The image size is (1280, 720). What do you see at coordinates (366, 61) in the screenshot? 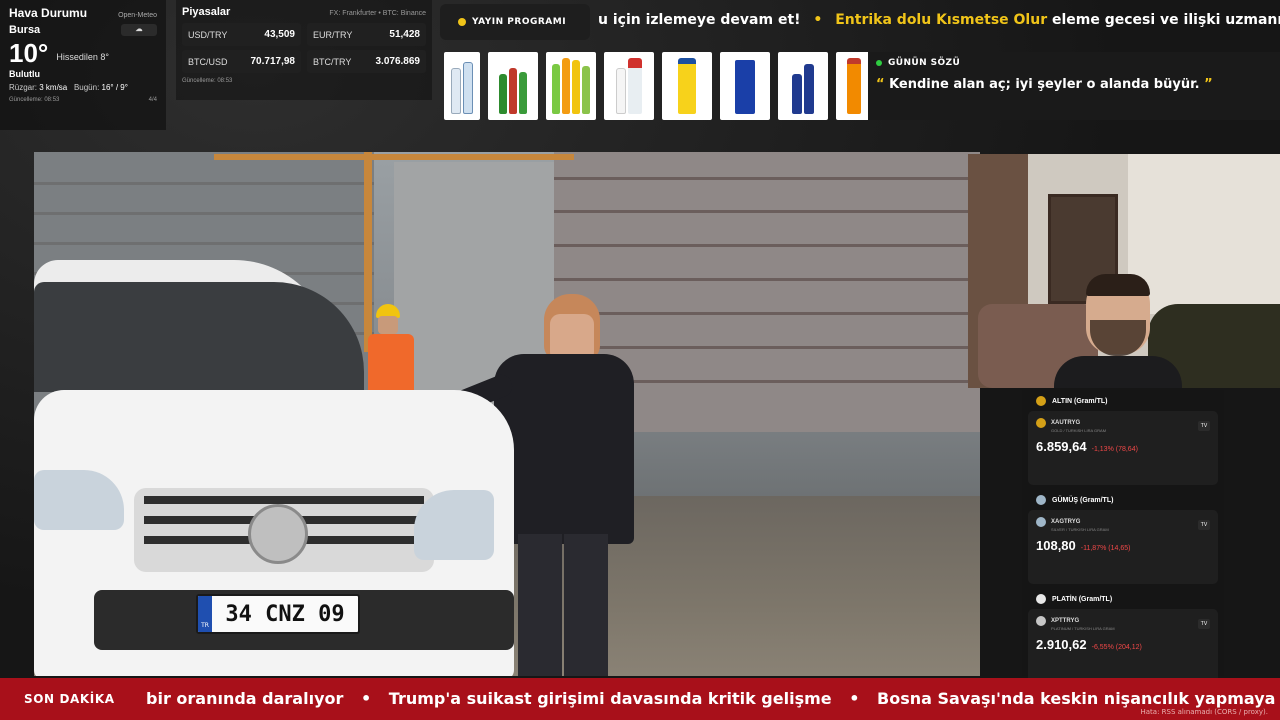
I see `market-item: BTC/TRY 3.076.869` at bounding box center [366, 61].